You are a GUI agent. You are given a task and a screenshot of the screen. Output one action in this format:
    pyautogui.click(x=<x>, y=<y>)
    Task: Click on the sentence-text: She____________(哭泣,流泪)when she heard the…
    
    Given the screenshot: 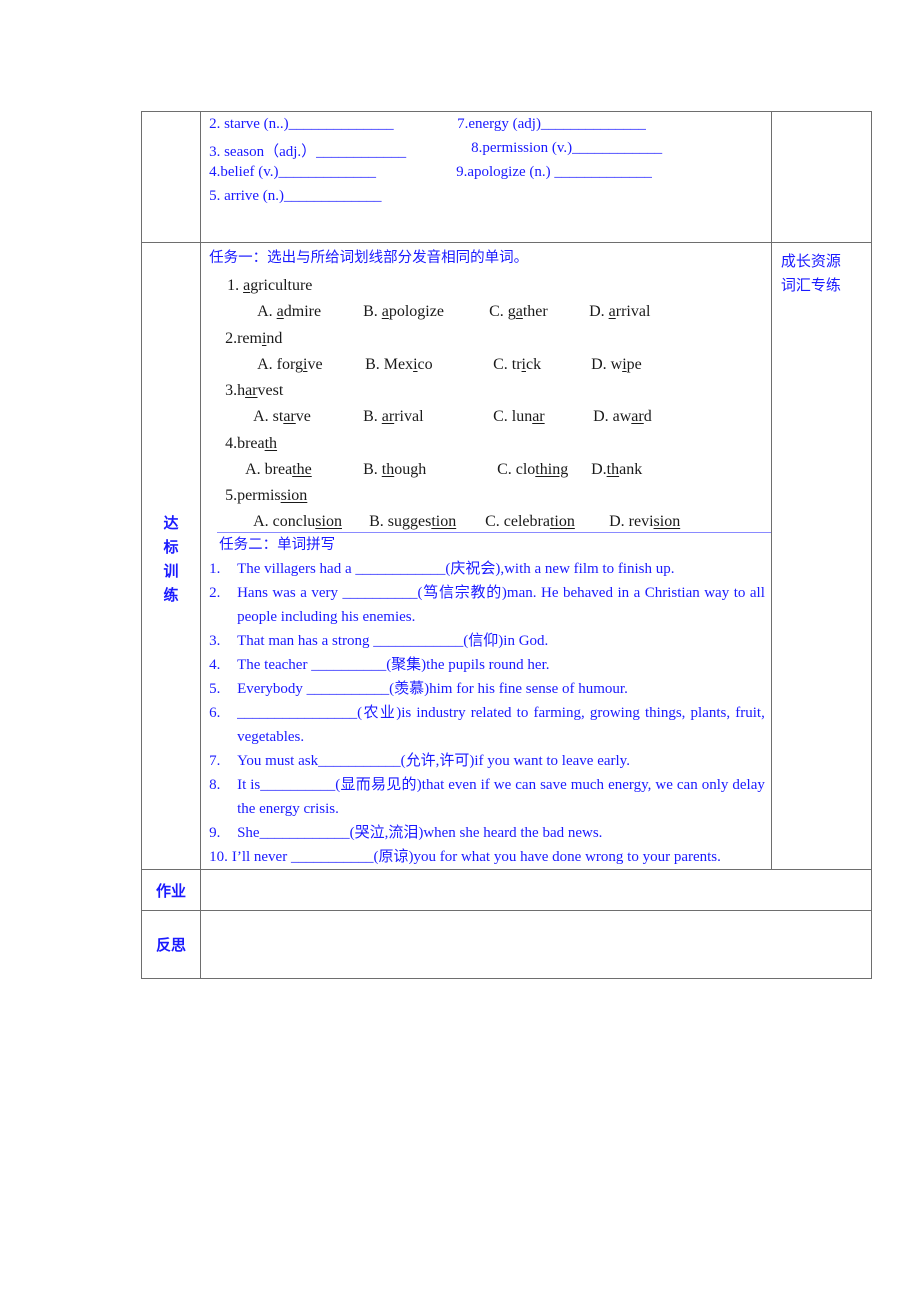 What is the action you would take?
    pyautogui.click(x=501, y=833)
    